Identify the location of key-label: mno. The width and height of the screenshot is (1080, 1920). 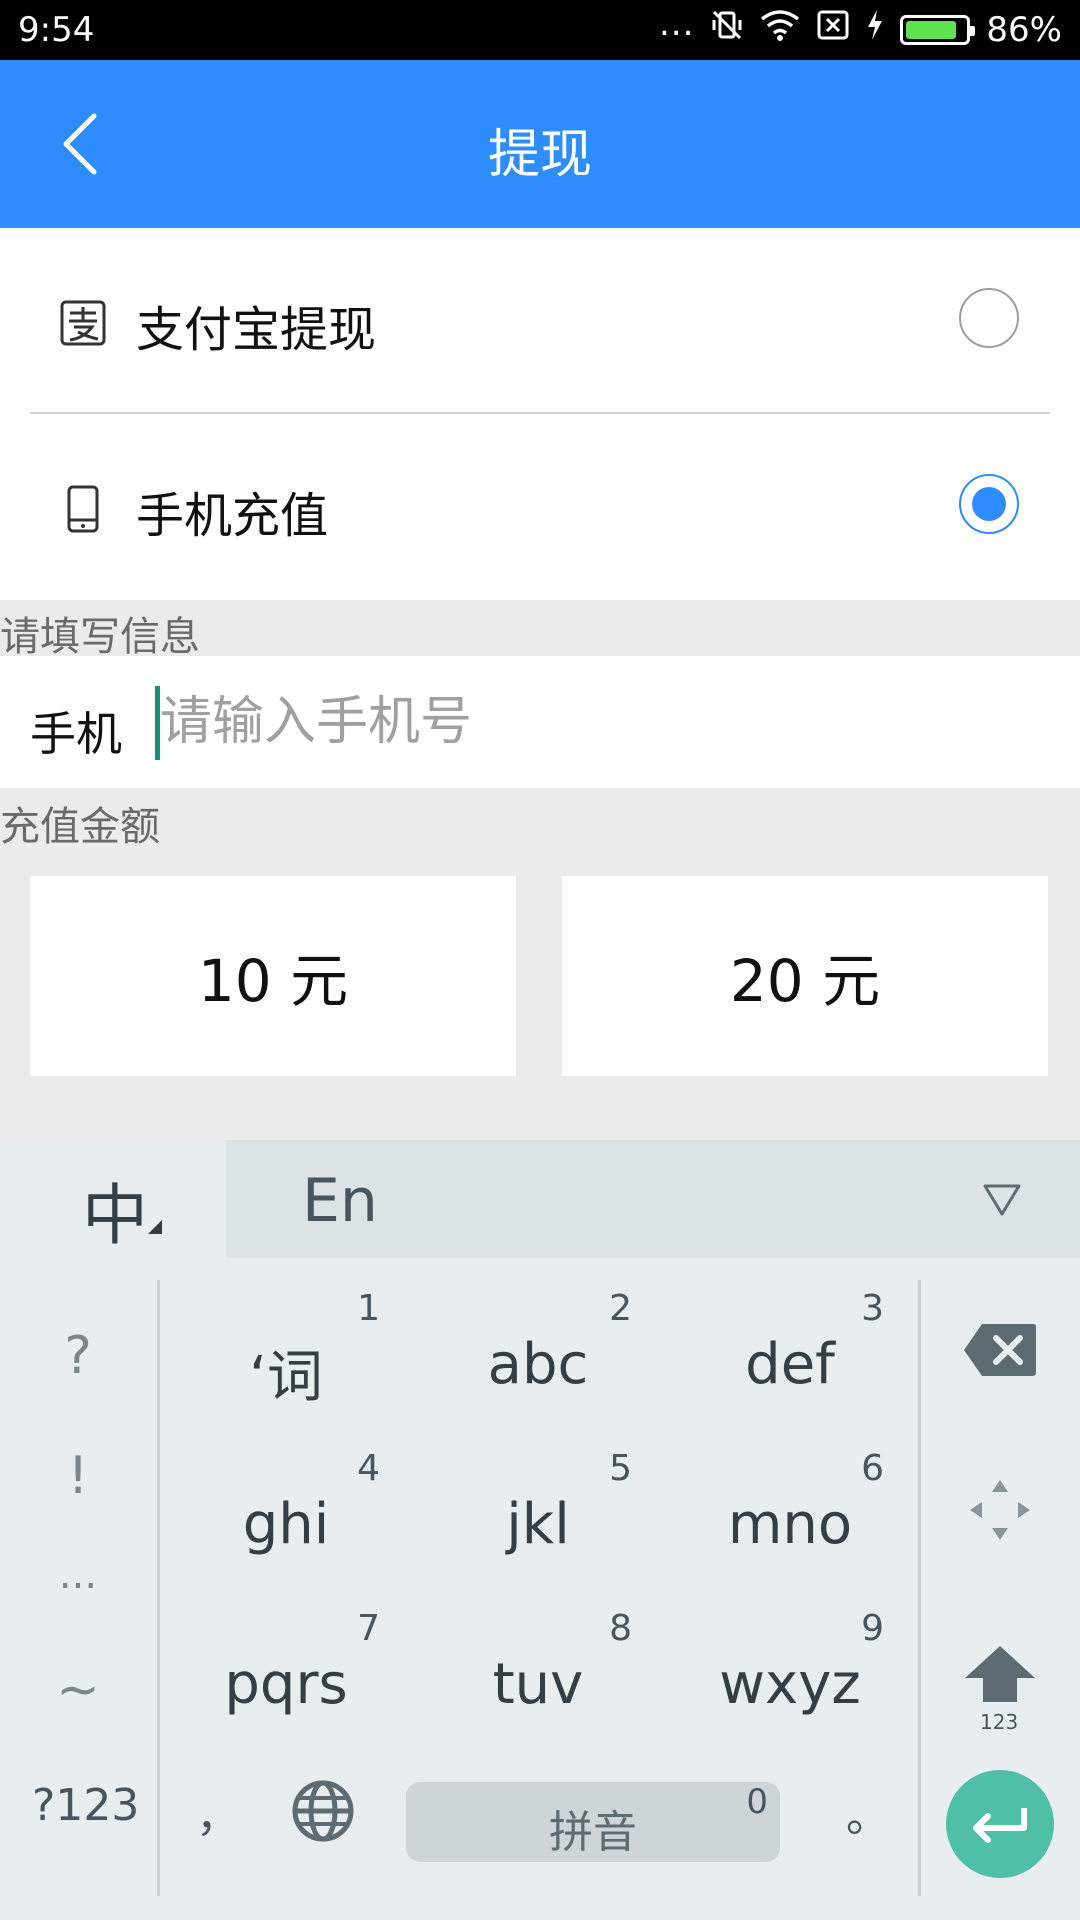
(790, 1524).